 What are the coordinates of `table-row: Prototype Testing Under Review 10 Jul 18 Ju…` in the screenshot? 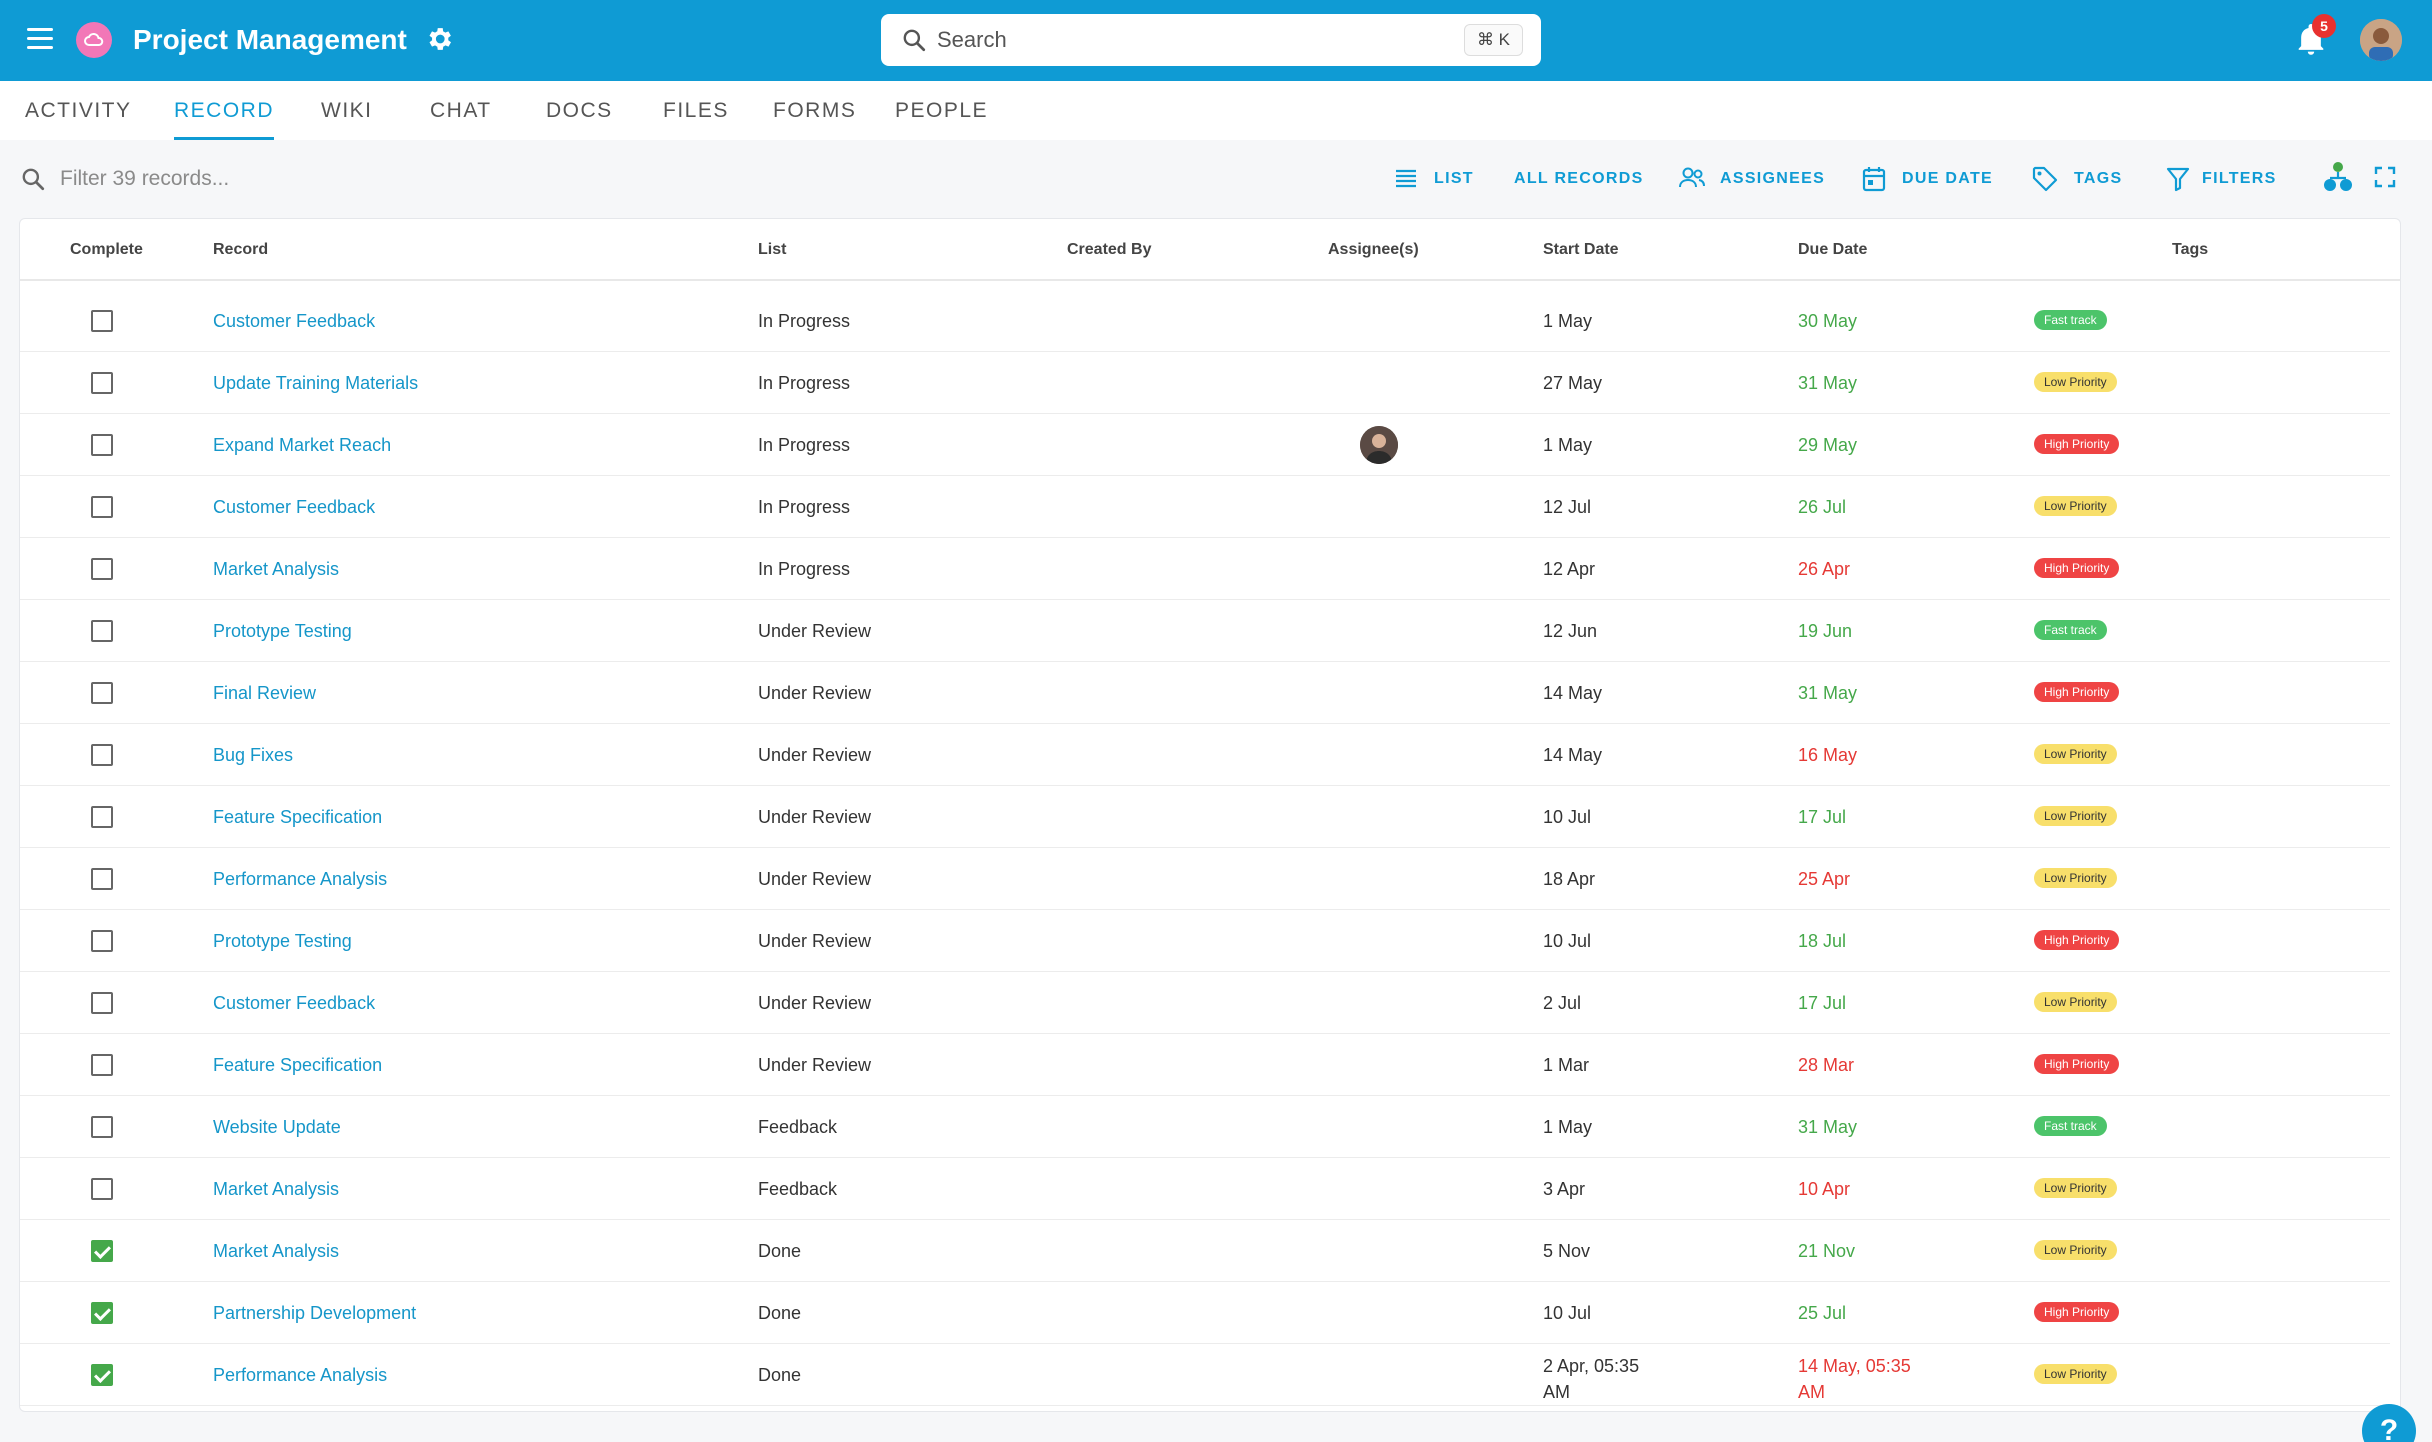 It's located at (1205, 941).